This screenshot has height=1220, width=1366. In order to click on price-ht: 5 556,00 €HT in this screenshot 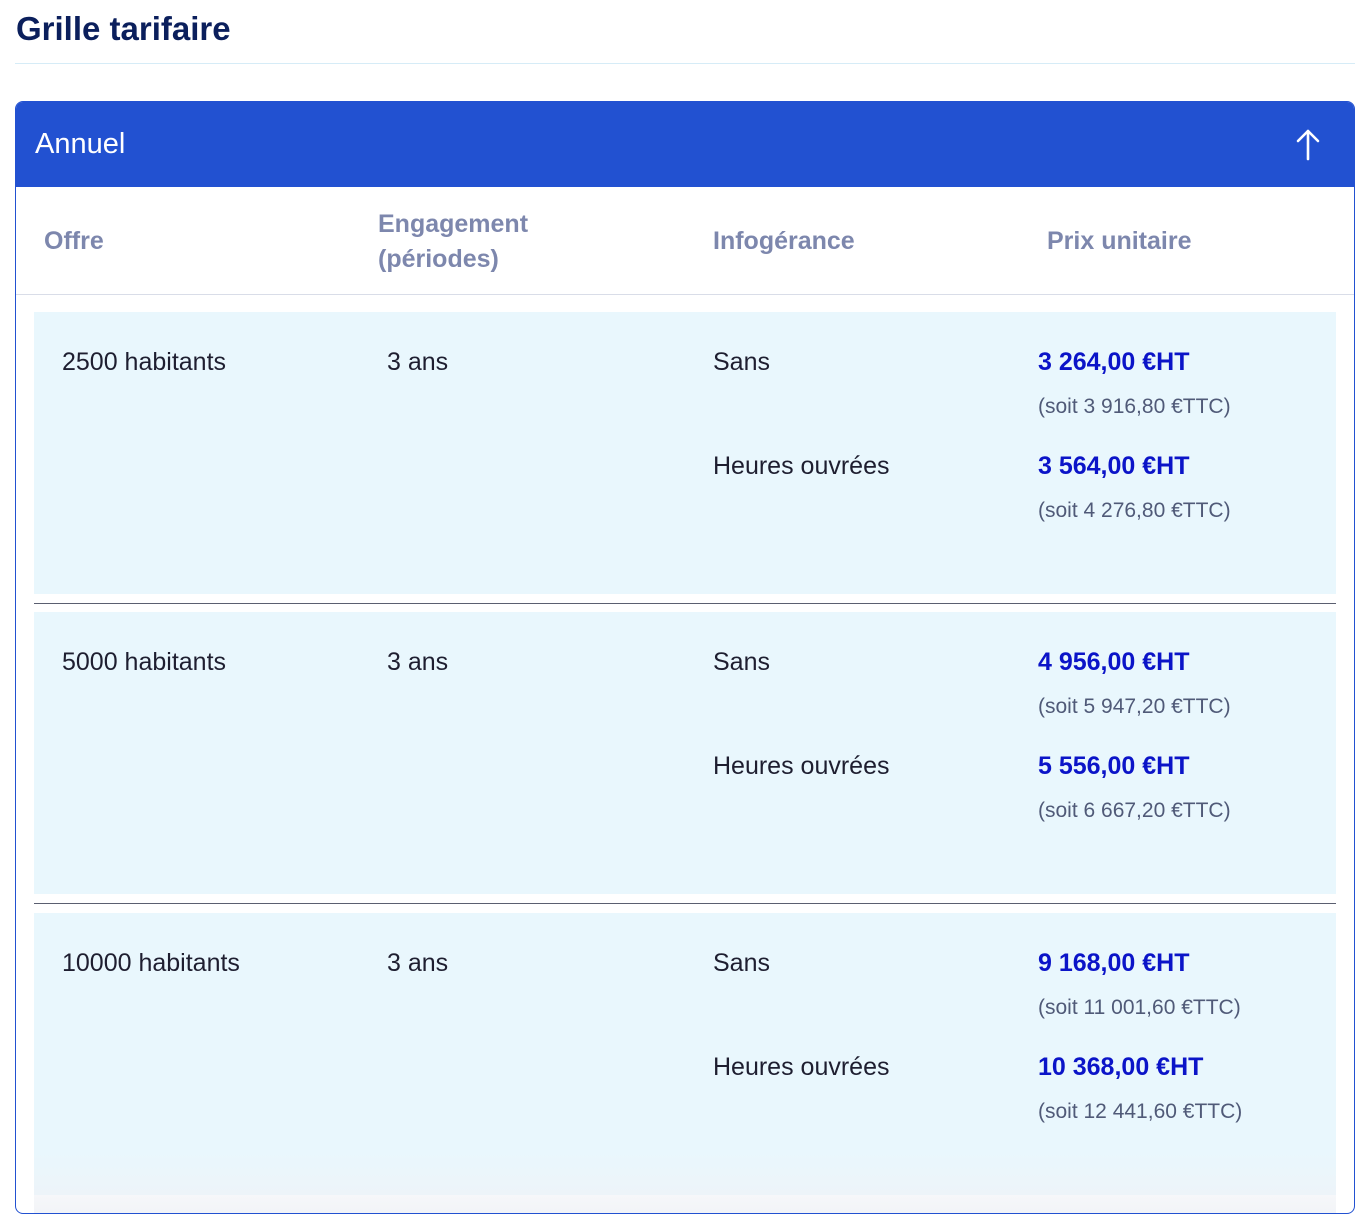, I will do `click(1114, 766)`.